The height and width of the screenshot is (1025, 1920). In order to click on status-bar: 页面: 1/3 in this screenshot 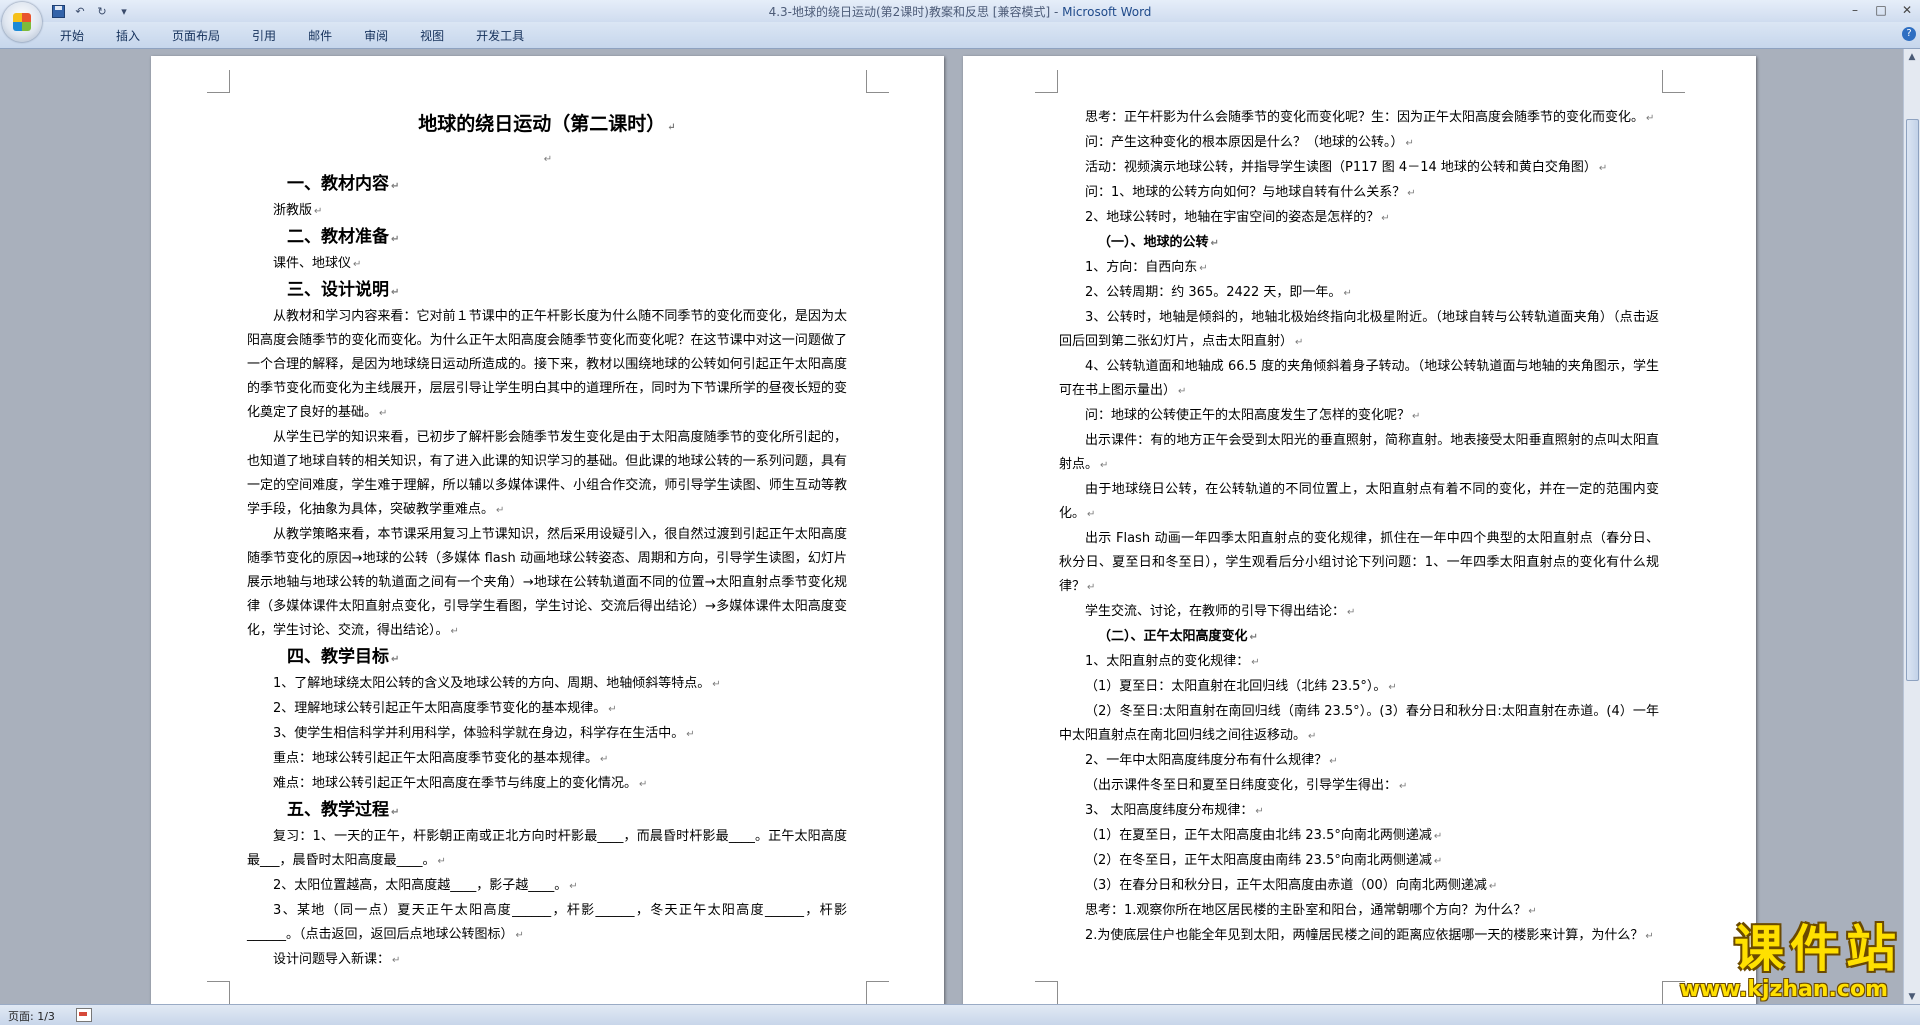, I will do `click(960, 1014)`.